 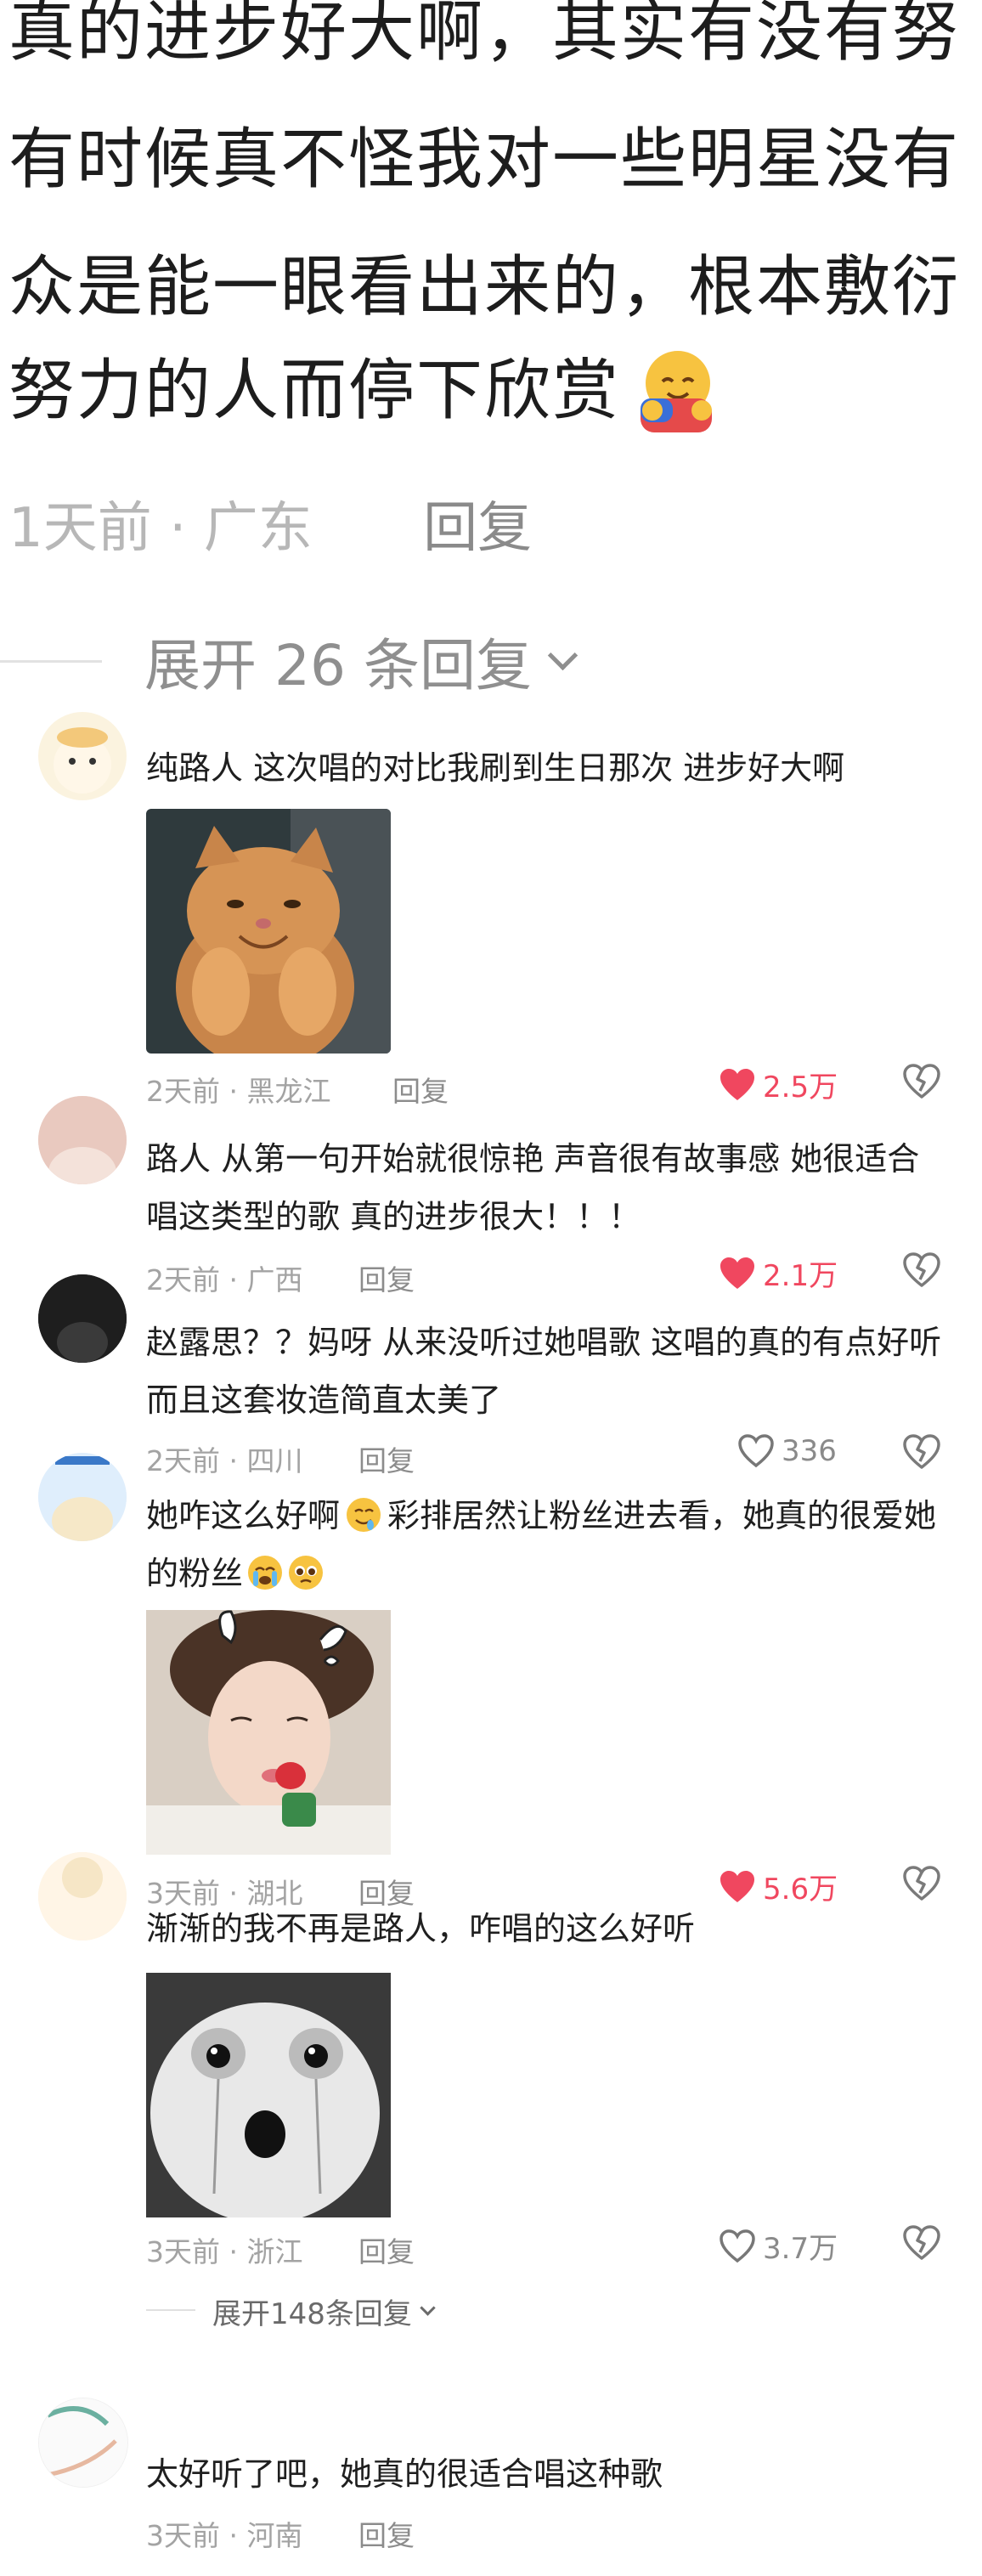 What do you see at coordinates (275, 2535) in the screenshot?
I see `comment-location: 河南` at bounding box center [275, 2535].